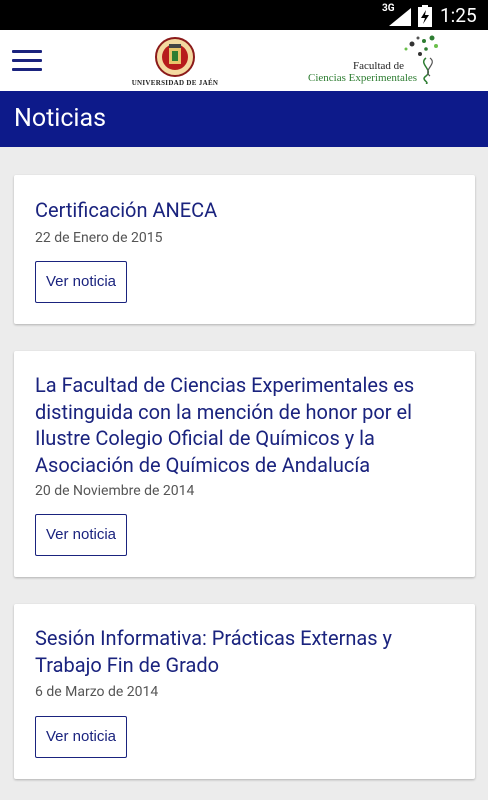 The image size is (488, 800). I want to click on universidad-jaen-logo: UNIVERSIDAD DE JAÉN, so click(175, 62).